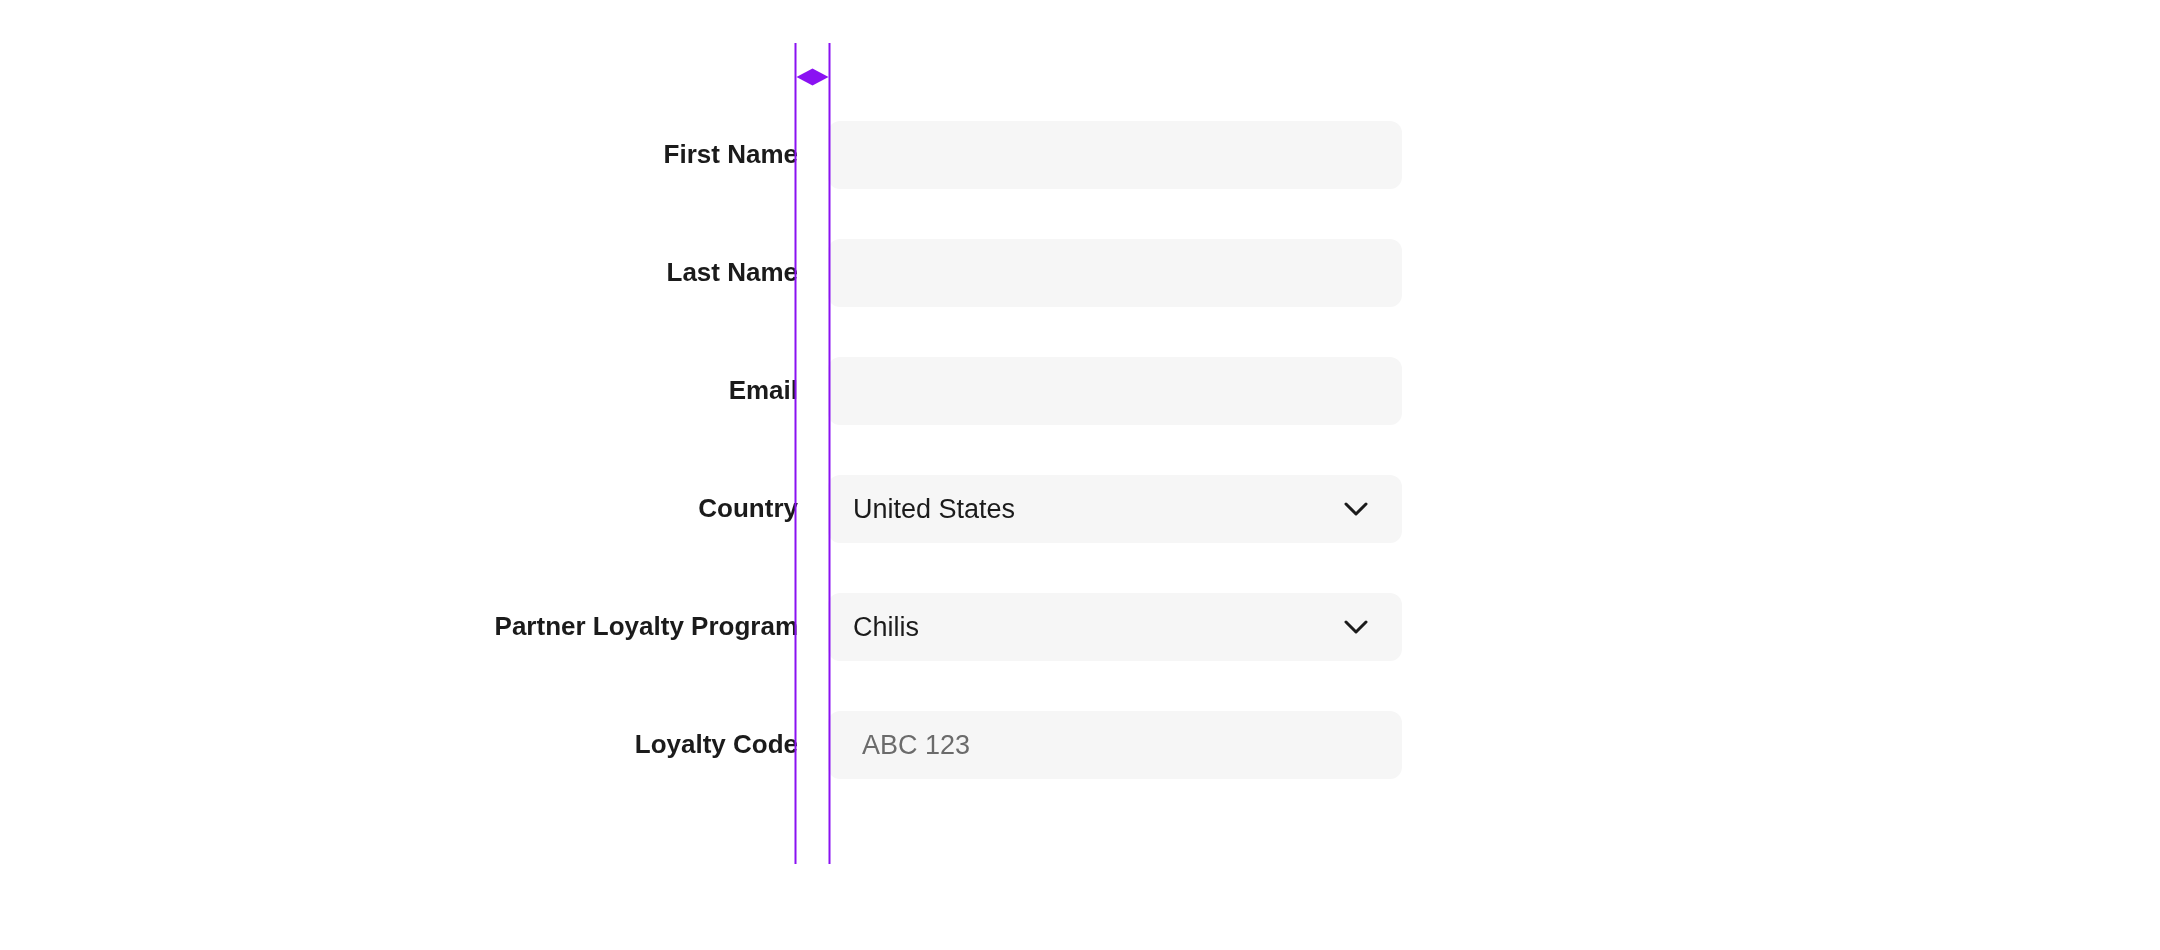  Describe the element at coordinates (1115, 509) in the screenshot. I see `dropdown-field: United States` at that location.